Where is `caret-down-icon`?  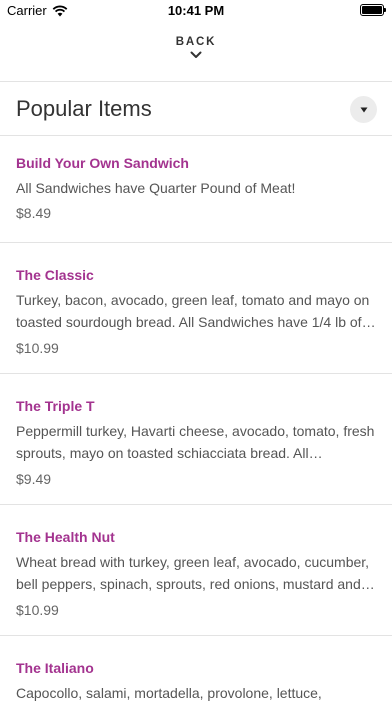 caret-down-icon is located at coordinates (363, 109).